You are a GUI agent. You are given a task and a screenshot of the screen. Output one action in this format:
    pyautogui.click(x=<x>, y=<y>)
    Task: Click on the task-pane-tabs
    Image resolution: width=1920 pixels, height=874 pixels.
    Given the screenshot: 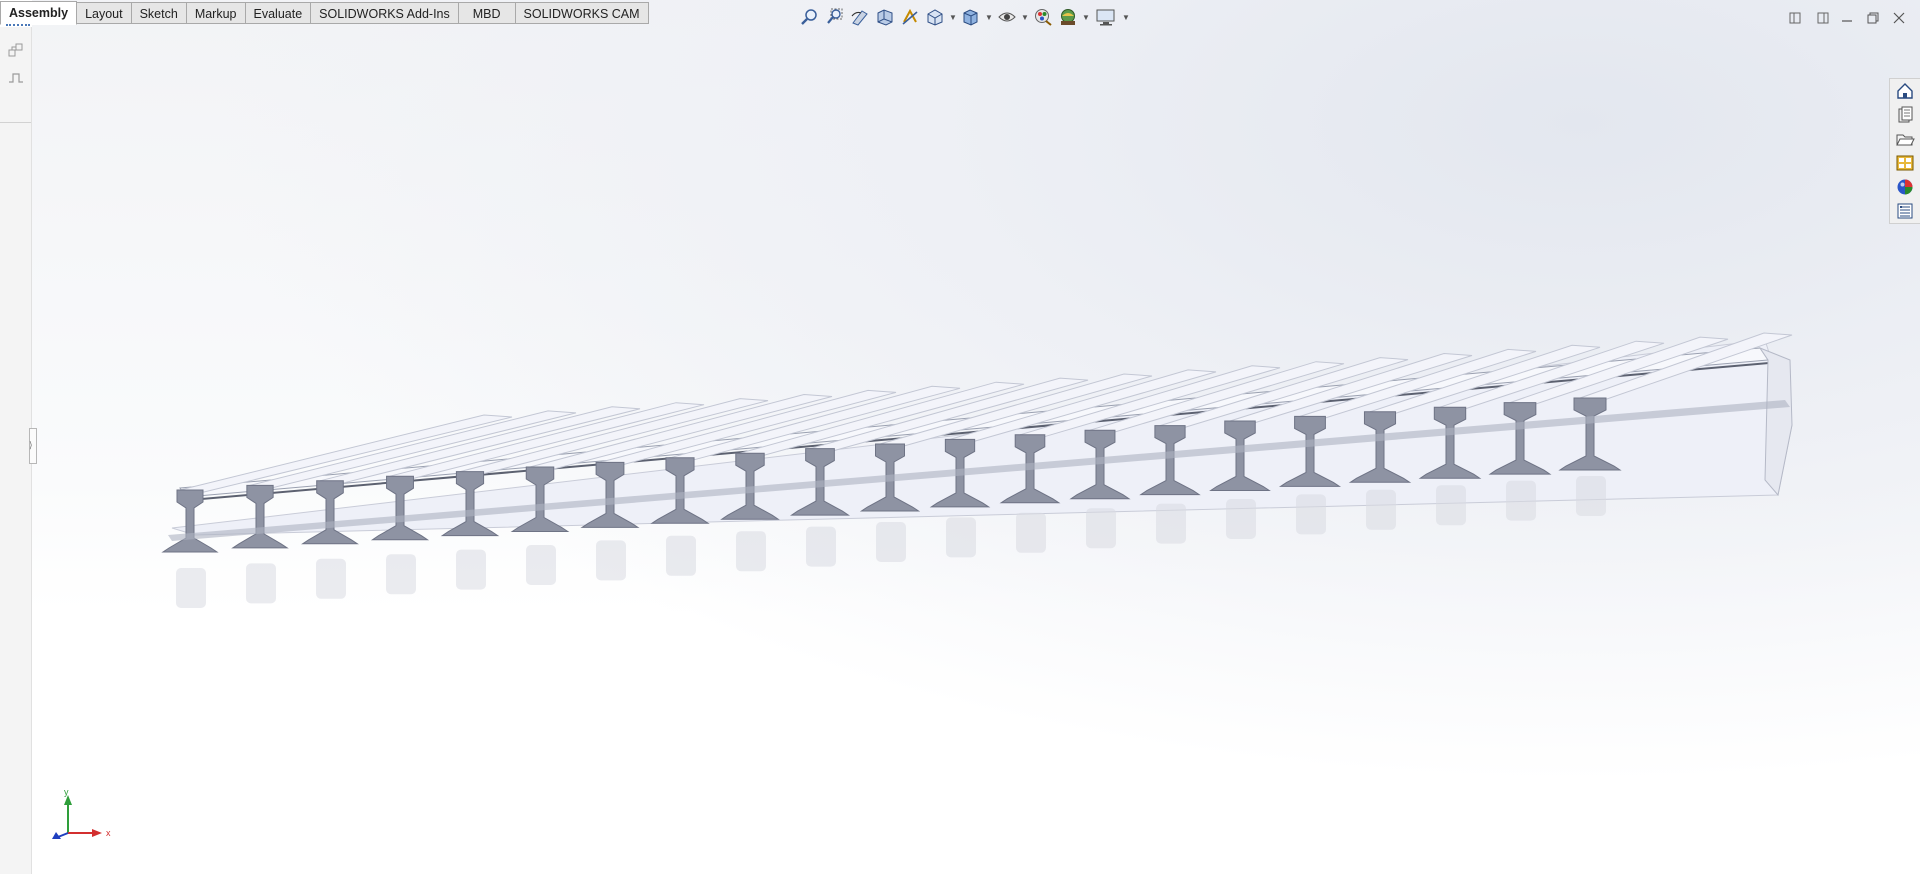 What is the action you would take?
    pyautogui.click(x=1904, y=151)
    